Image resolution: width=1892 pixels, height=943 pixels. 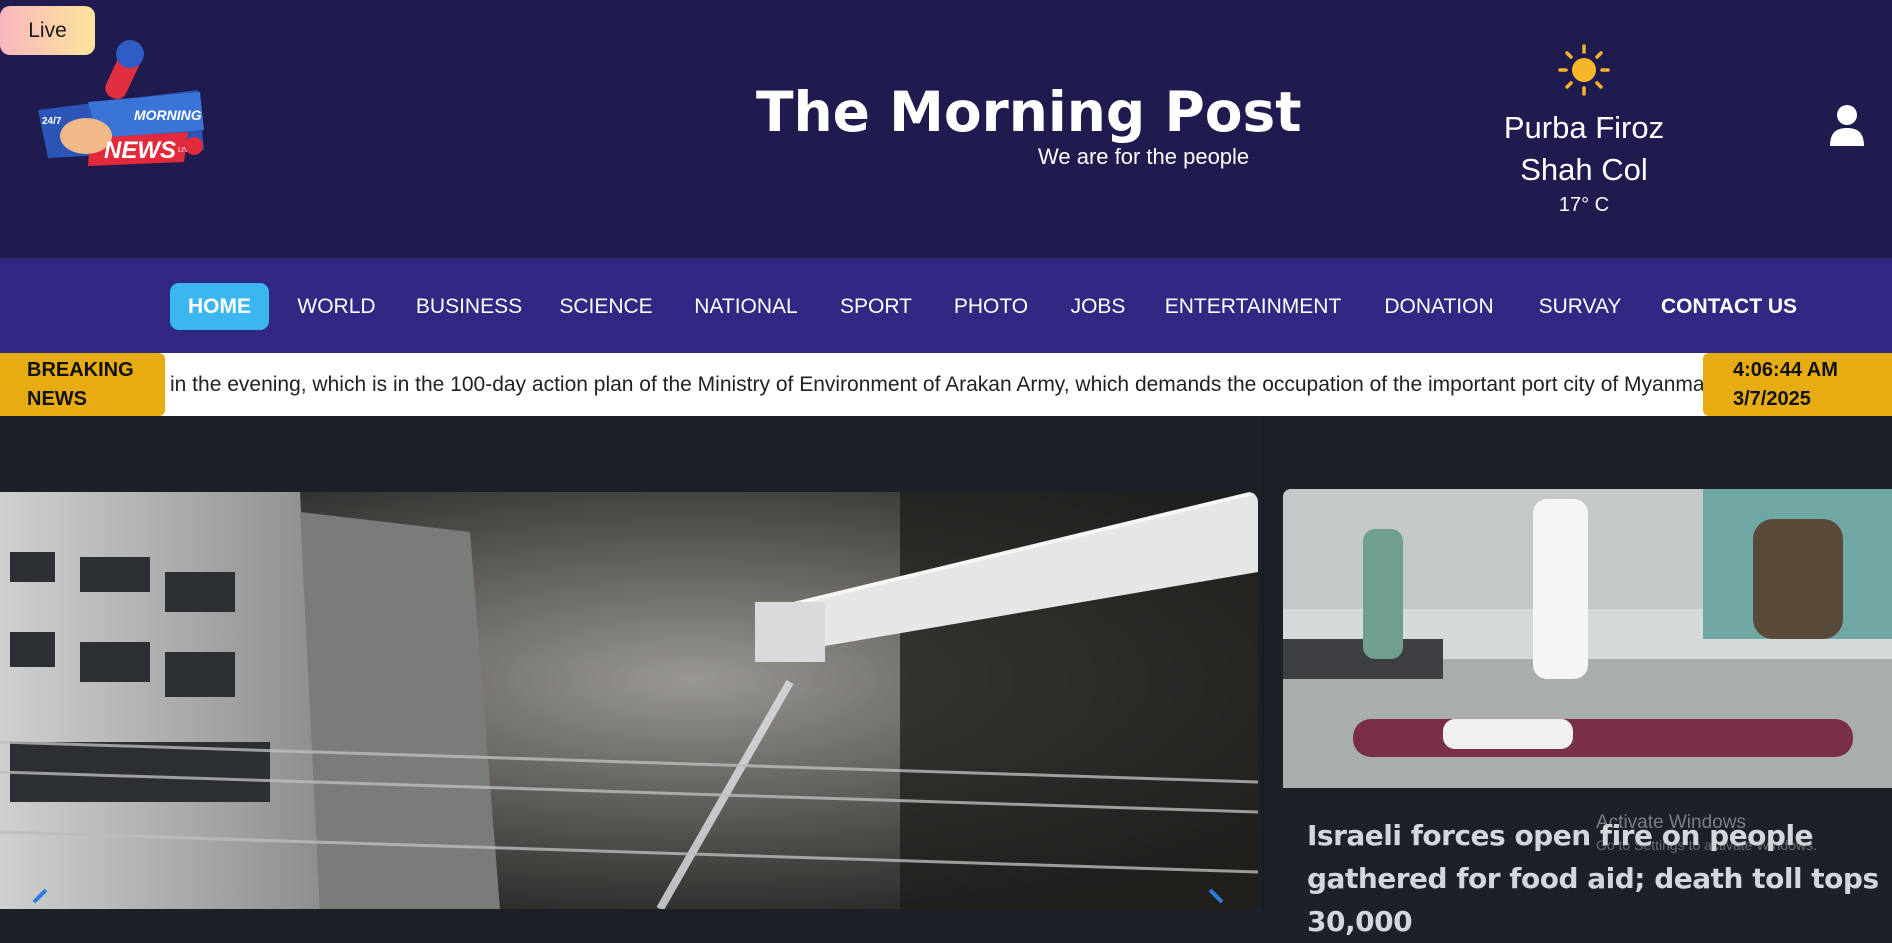 I want to click on ladder-basket, so click(x=790, y=632).